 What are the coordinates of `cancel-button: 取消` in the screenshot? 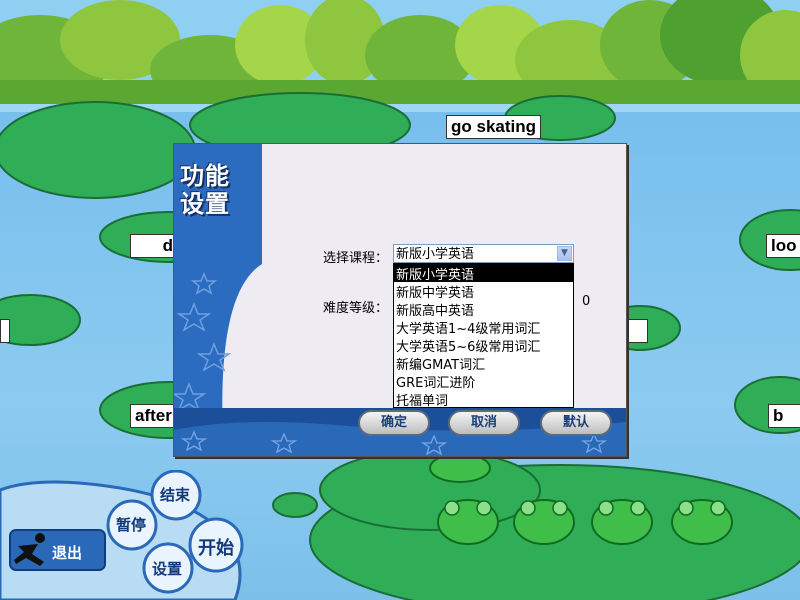 It's located at (484, 423).